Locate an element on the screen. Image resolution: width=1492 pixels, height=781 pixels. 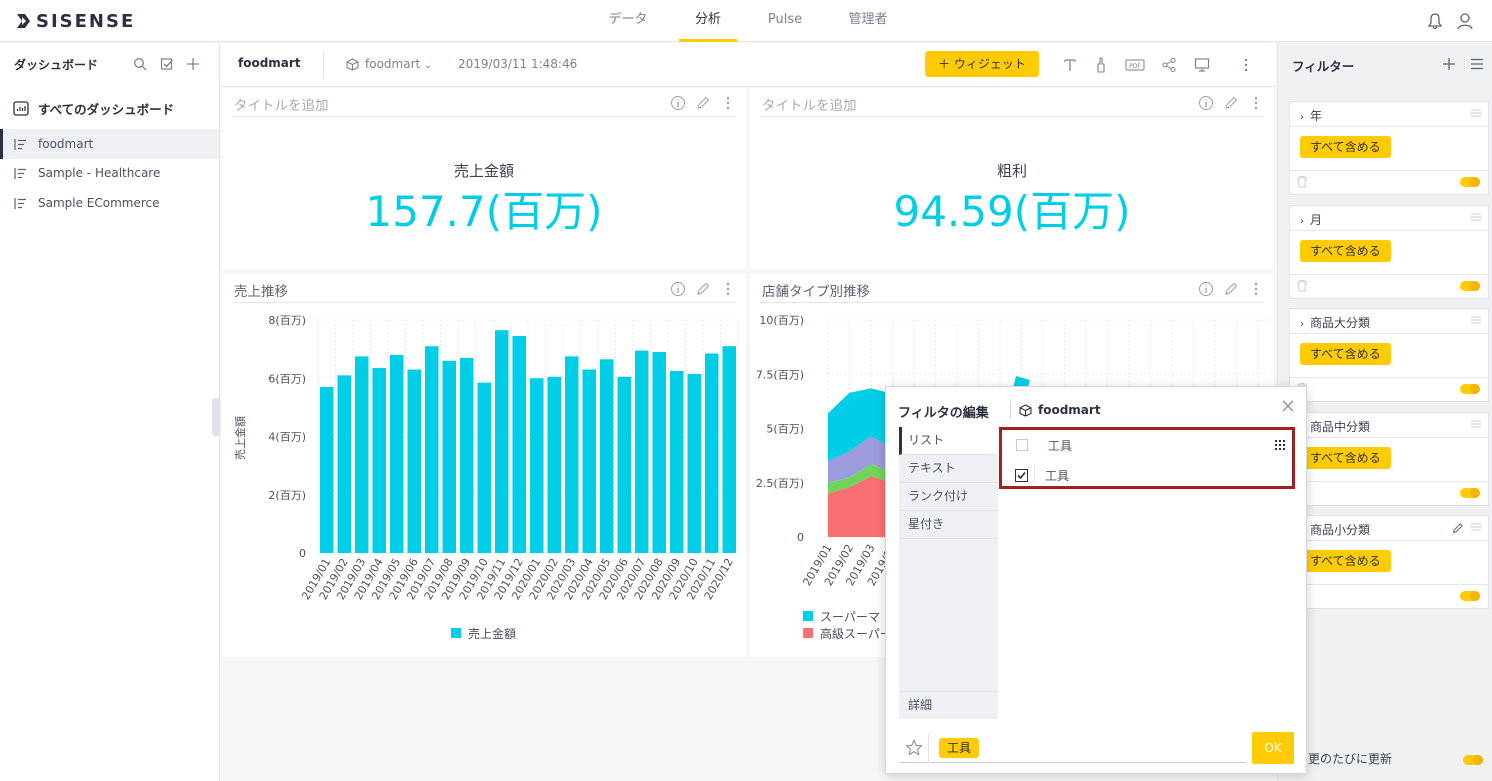
tab-list: リスト is located at coordinates (948, 441).